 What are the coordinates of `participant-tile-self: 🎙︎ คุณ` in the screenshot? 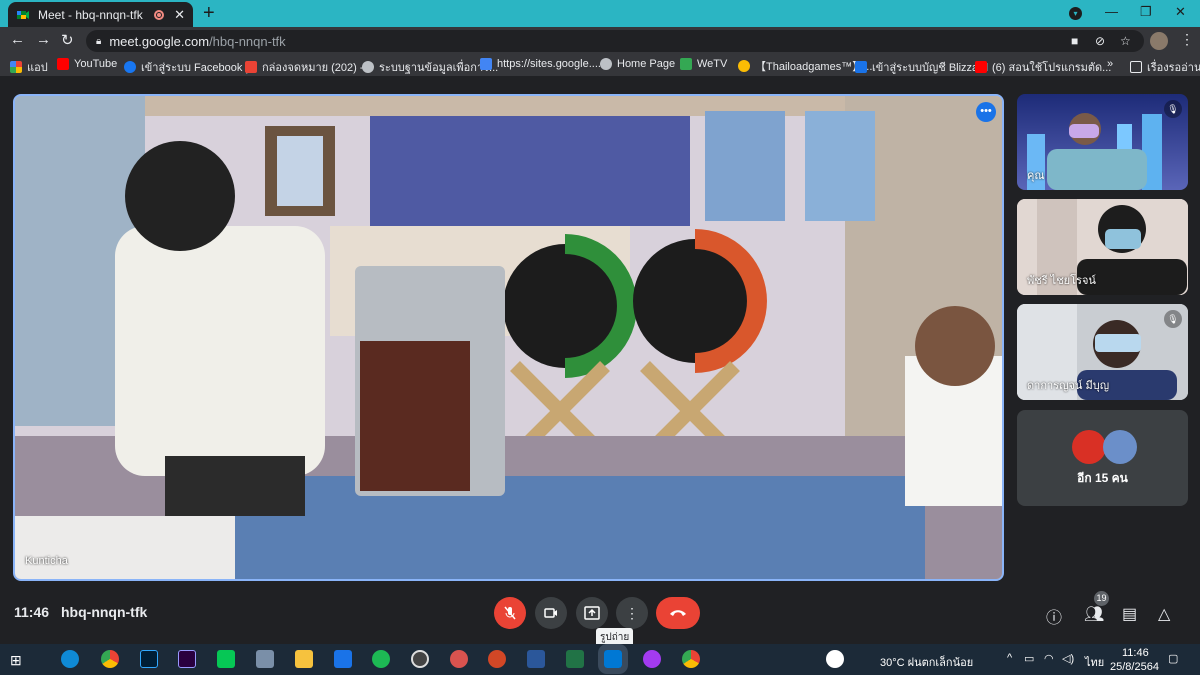 It's located at (1102, 142).